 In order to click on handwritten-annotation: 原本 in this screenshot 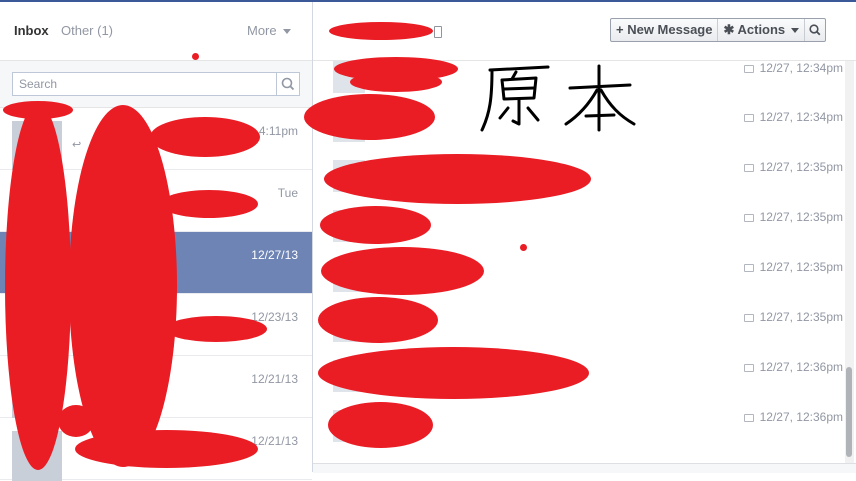, I will do `click(558, 99)`.